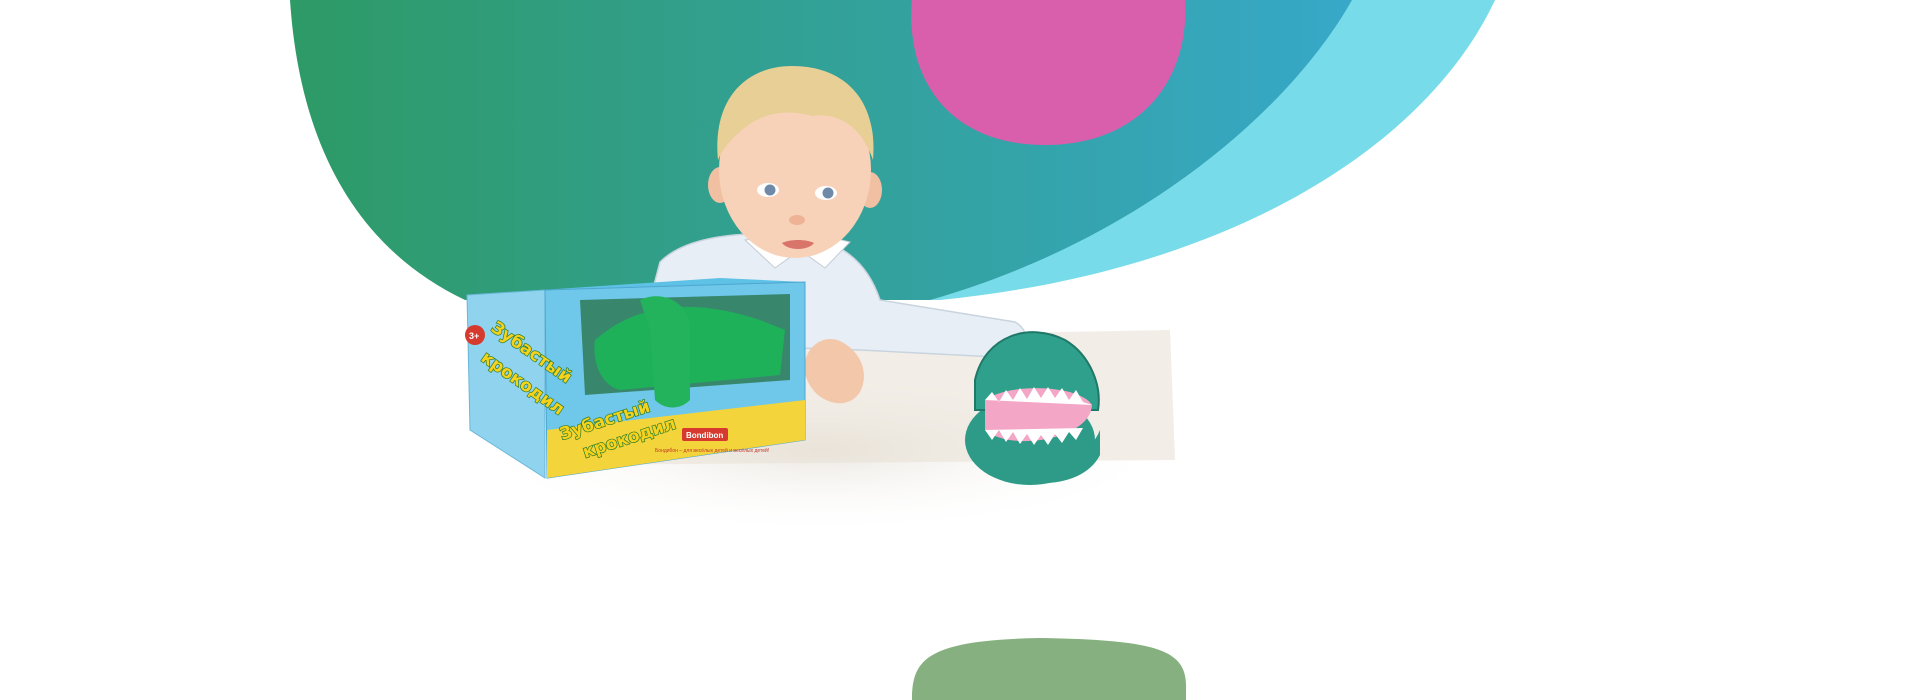 The height and width of the screenshot is (700, 1920). What do you see at coordinates (474, 336) in the screenshot?
I see `box-age: 3+` at bounding box center [474, 336].